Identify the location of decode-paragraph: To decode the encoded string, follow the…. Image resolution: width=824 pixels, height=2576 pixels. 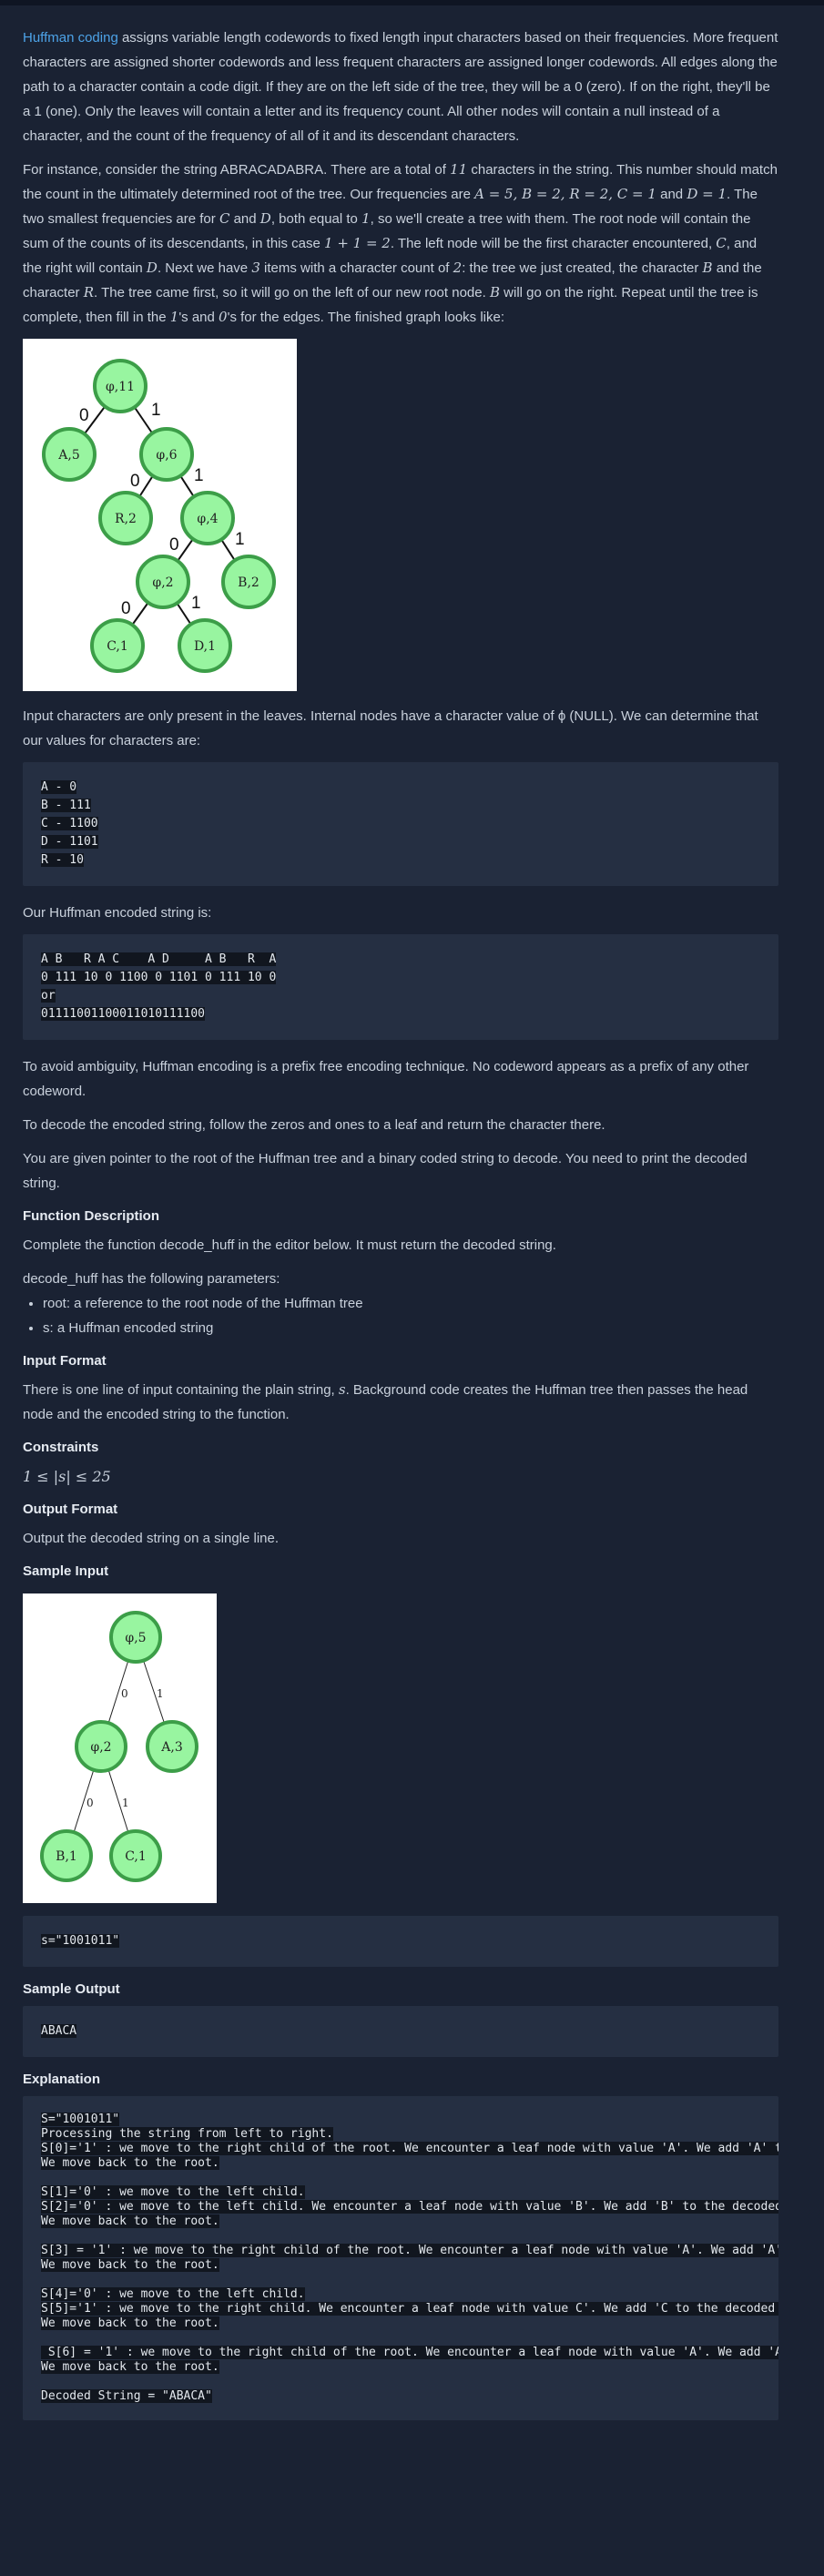
(314, 1125).